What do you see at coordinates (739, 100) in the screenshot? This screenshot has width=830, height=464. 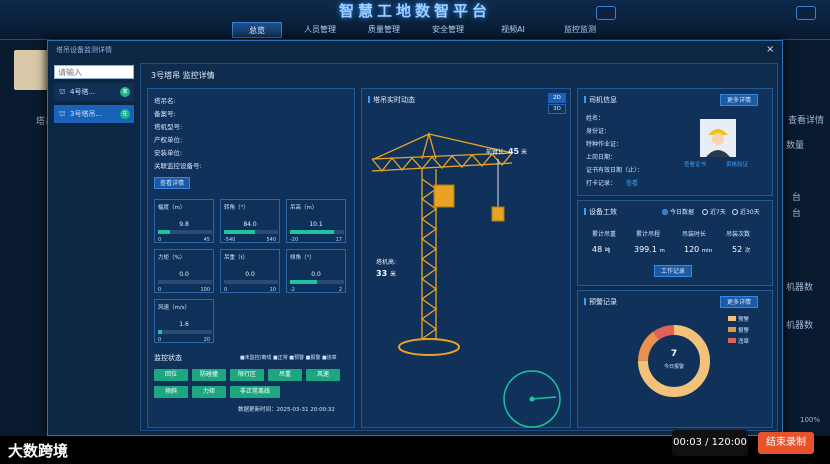 I see `driver-more-button: 更多详情` at bounding box center [739, 100].